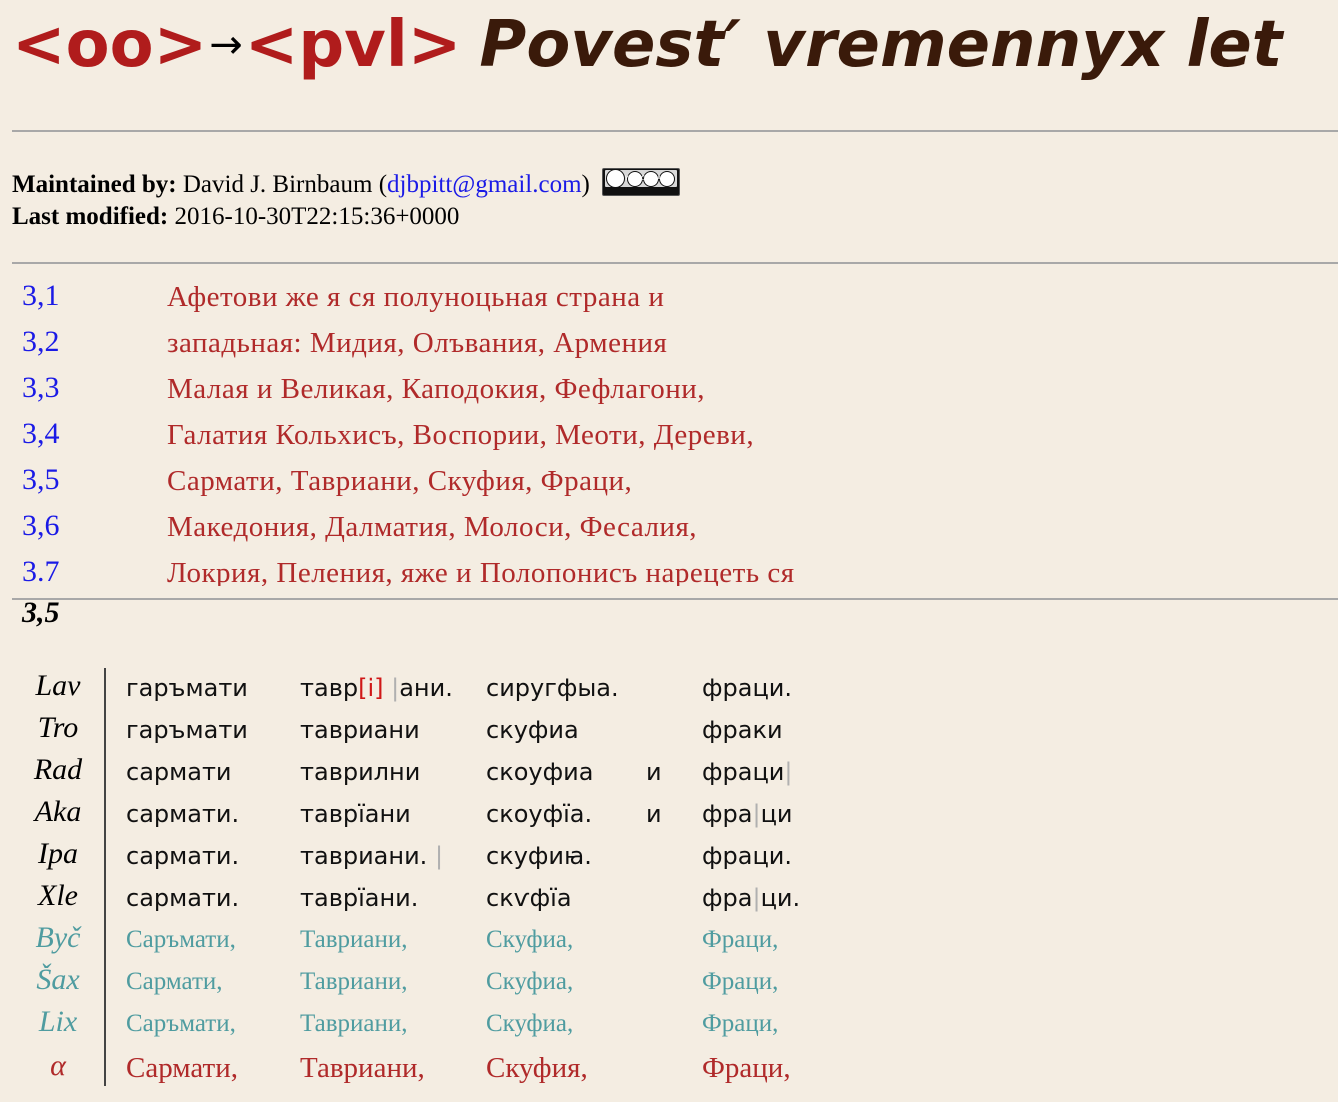 This screenshot has width=1338, height=1102. I want to click on reading-part: ци., so click(780, 898).